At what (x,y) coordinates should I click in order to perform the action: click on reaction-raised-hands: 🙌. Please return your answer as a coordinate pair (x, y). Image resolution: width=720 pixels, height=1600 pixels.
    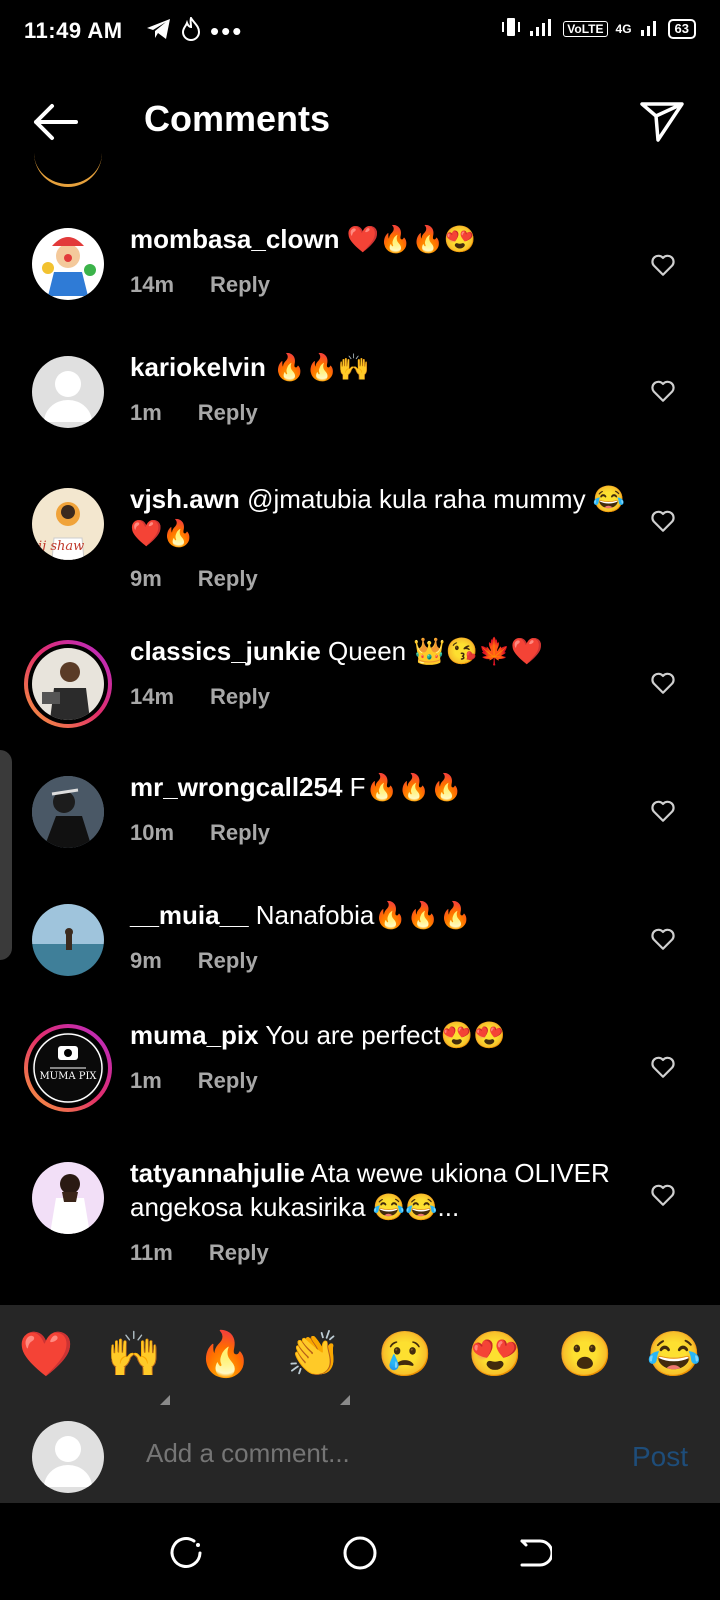
    Looking at the image, I should click on (134, 1355).